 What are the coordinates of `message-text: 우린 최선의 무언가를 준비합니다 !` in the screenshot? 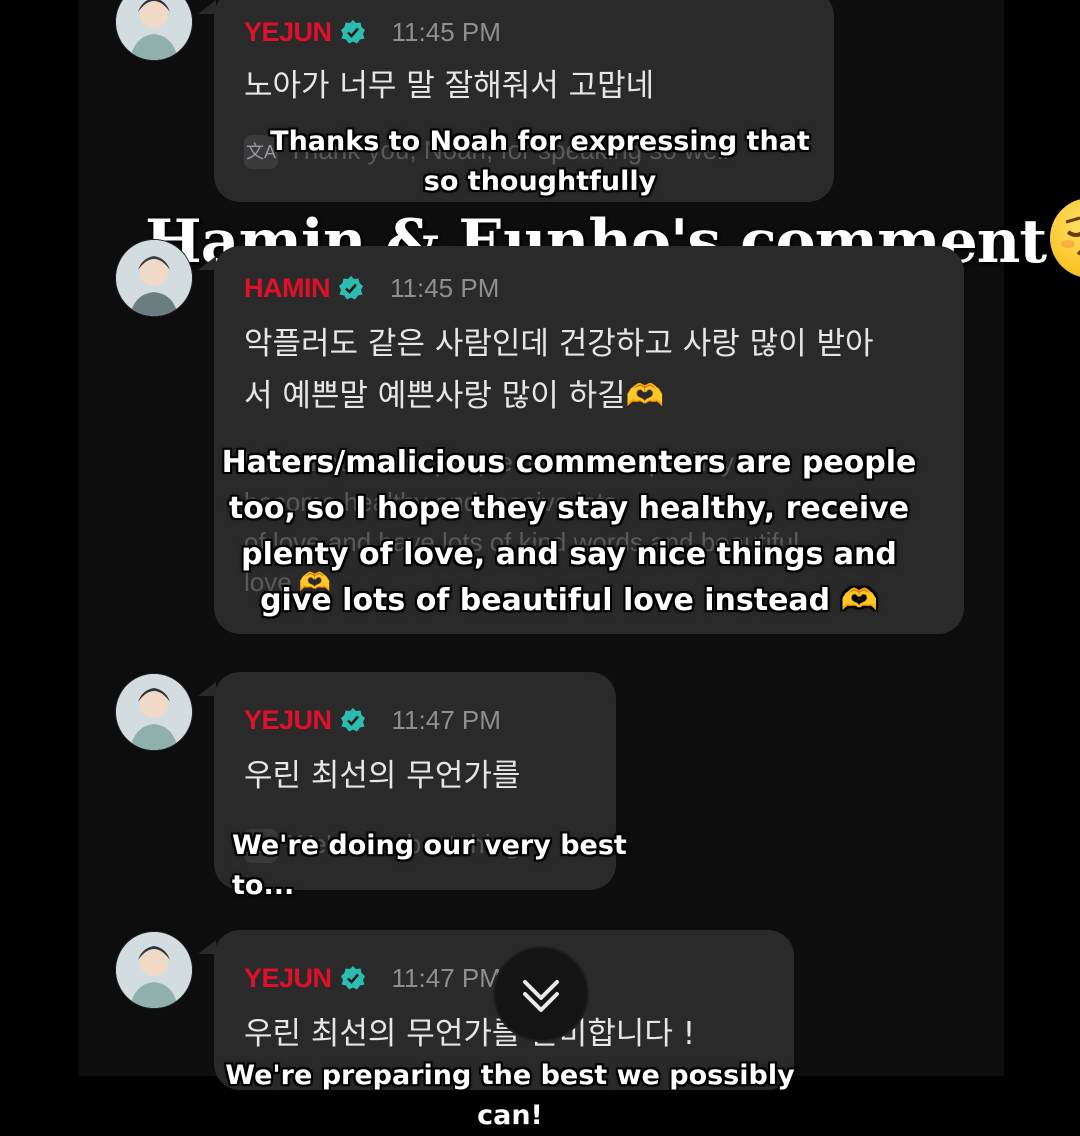 It's located at (470, 1034).